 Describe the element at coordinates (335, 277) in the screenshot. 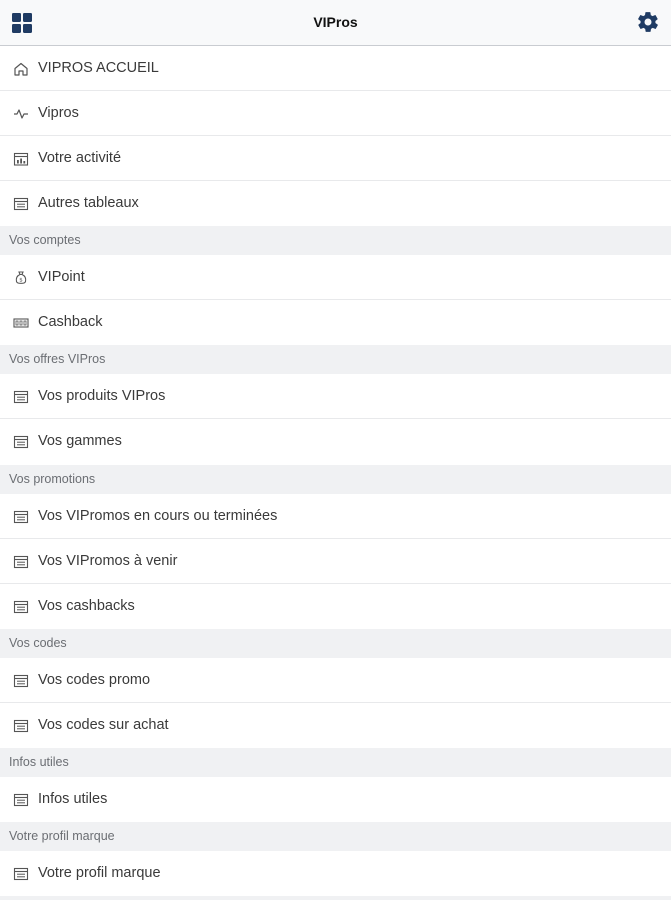

I see `menu-item-vipoint: $ VIPoint` at that location.